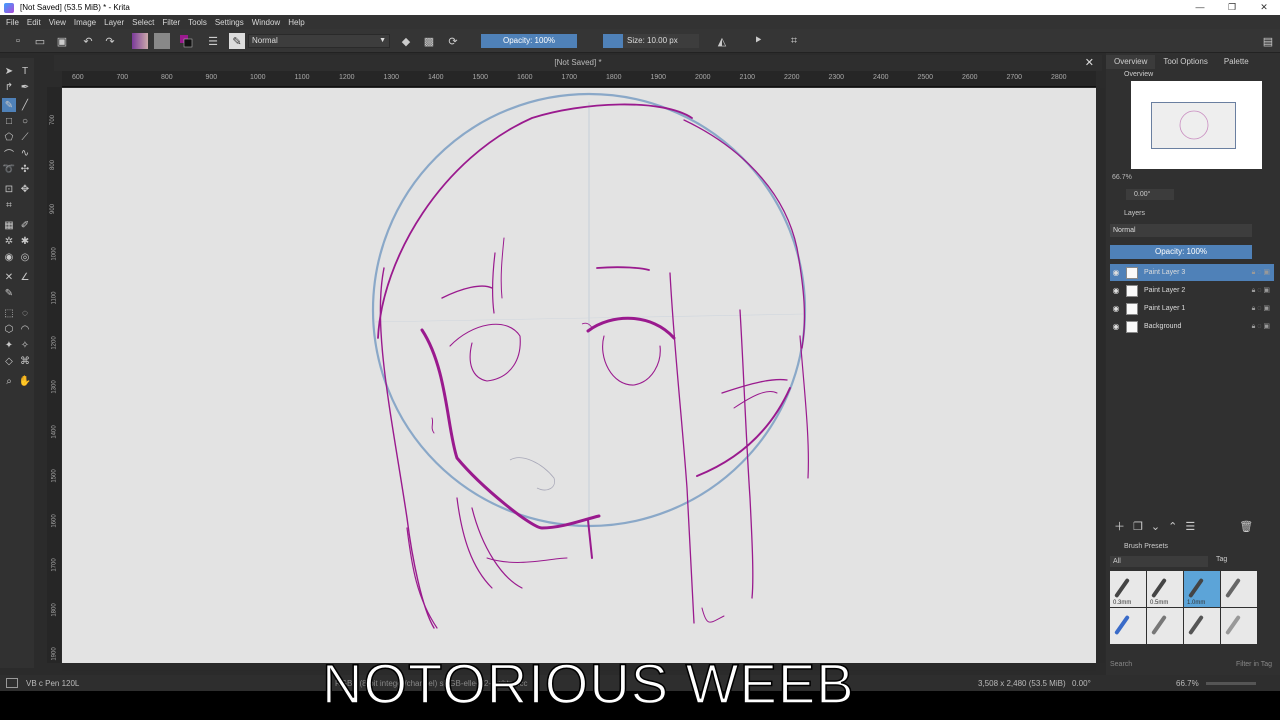 Image resolution: width=1280 pixels, height=720 pixels. I want to click on colorize-mask-icon: ✲, so click(9, 241).